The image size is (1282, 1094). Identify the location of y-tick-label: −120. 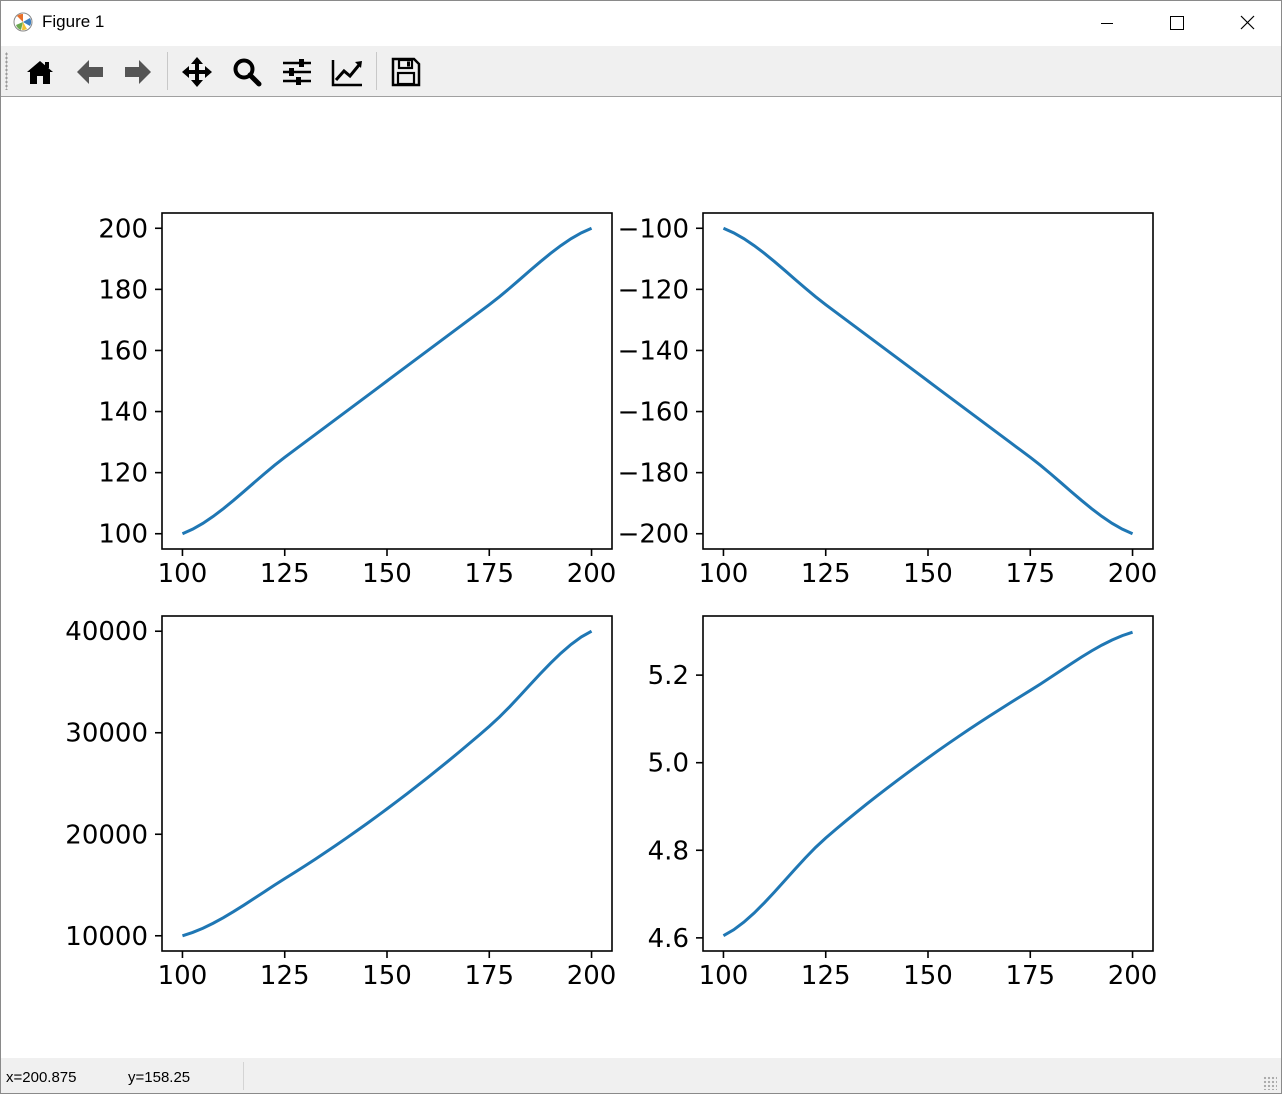
(653, 290).